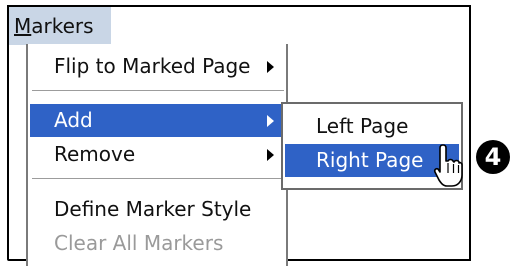 The height and width of the screenshot is (266, 517). I want to click on menu-item-clear-label: Clear All Markers, so click(139, 243).